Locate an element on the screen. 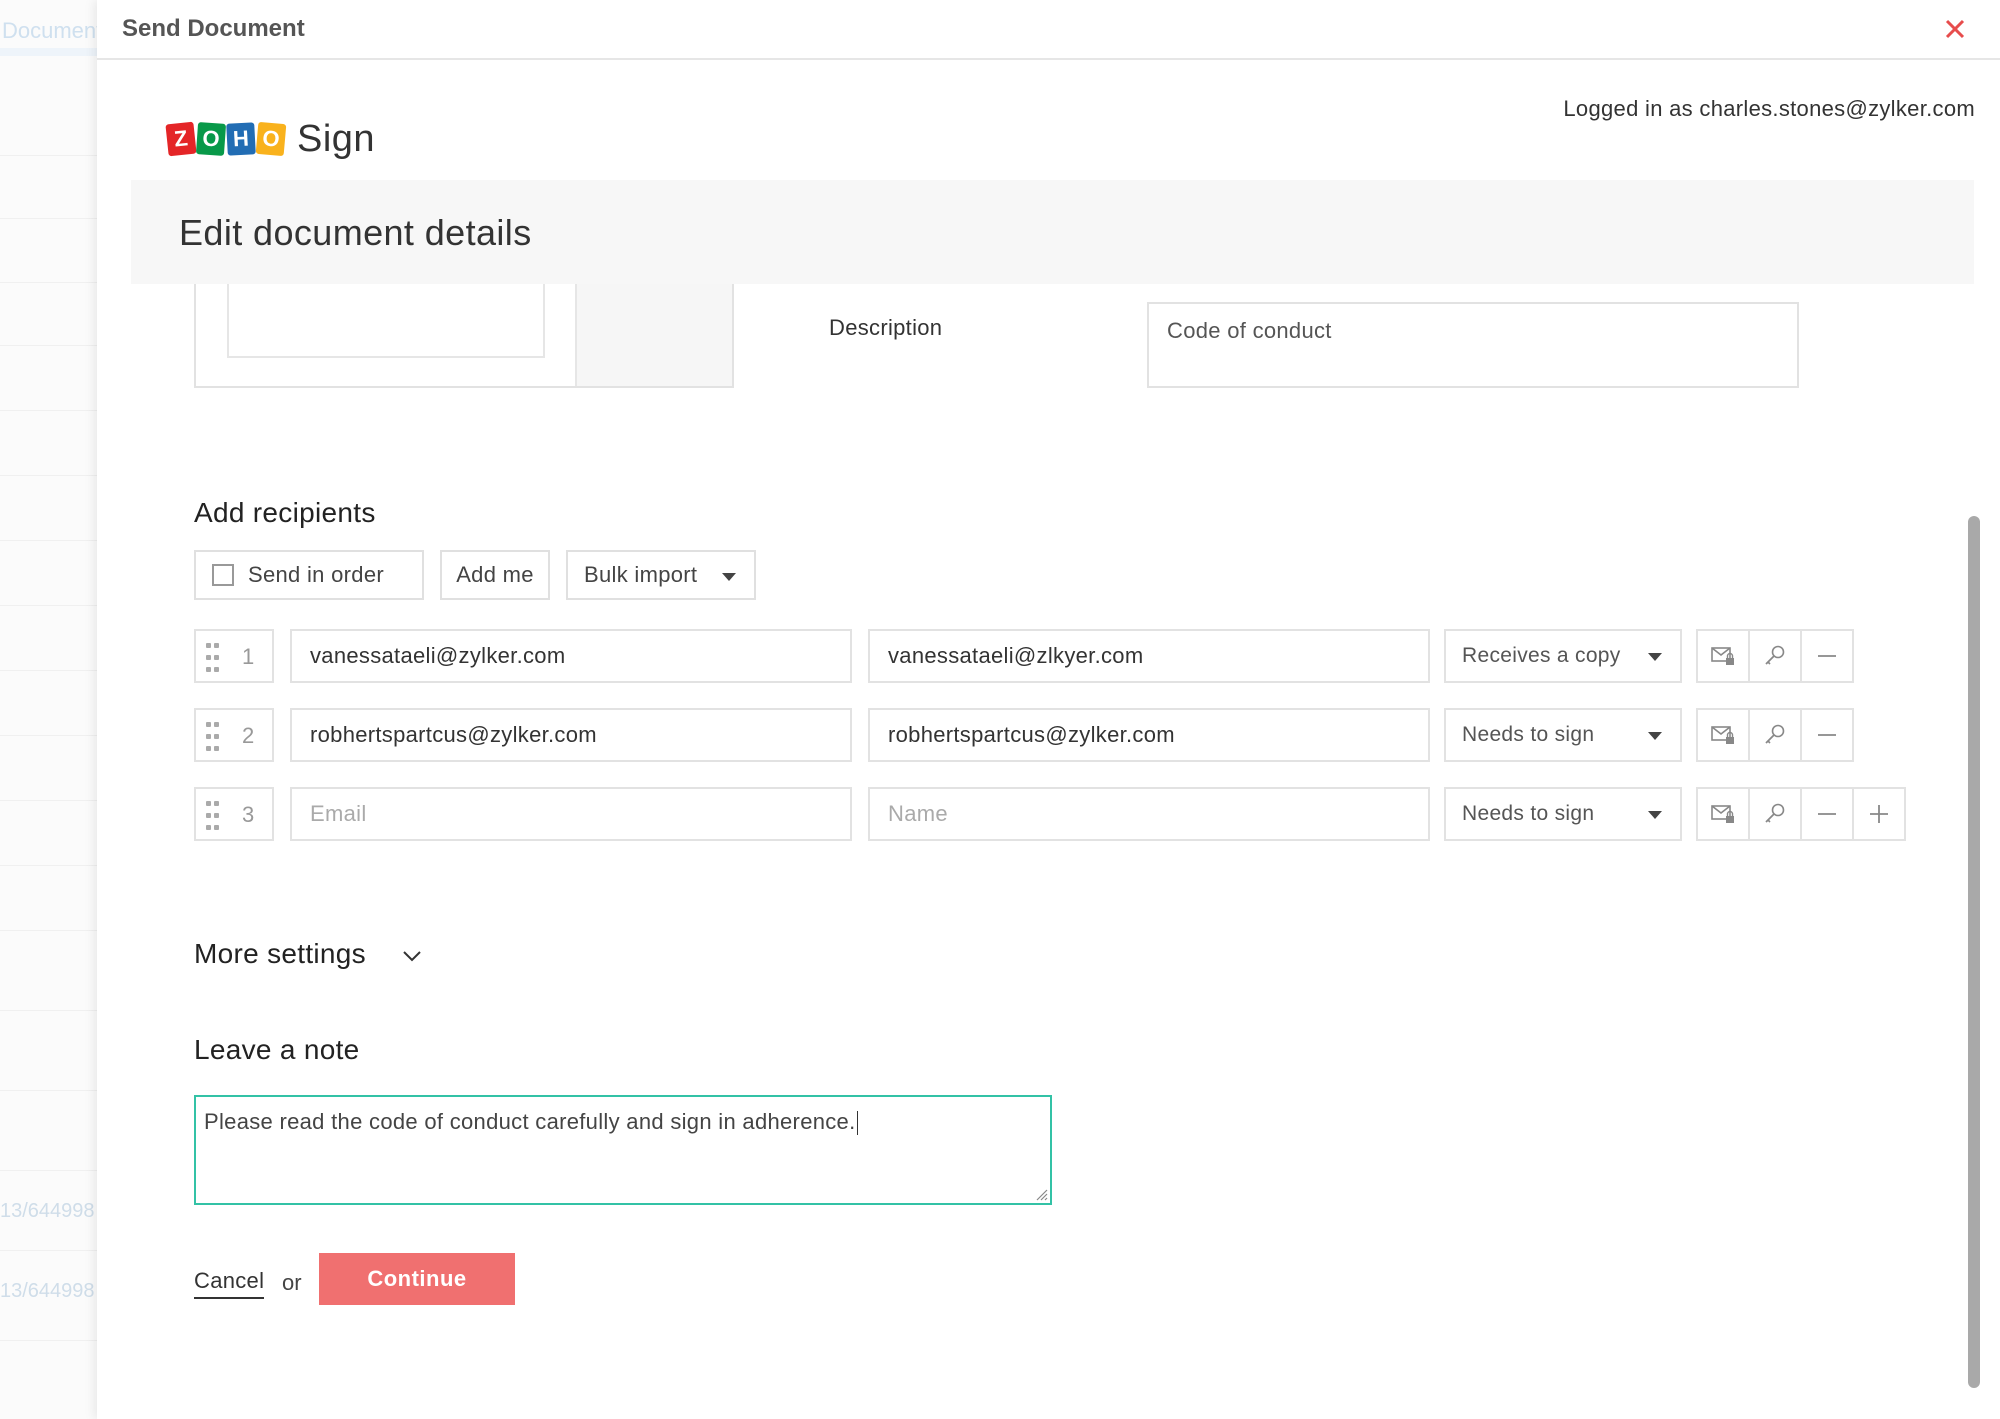  recipient-index: 3 is located at coordinates (248, 814).